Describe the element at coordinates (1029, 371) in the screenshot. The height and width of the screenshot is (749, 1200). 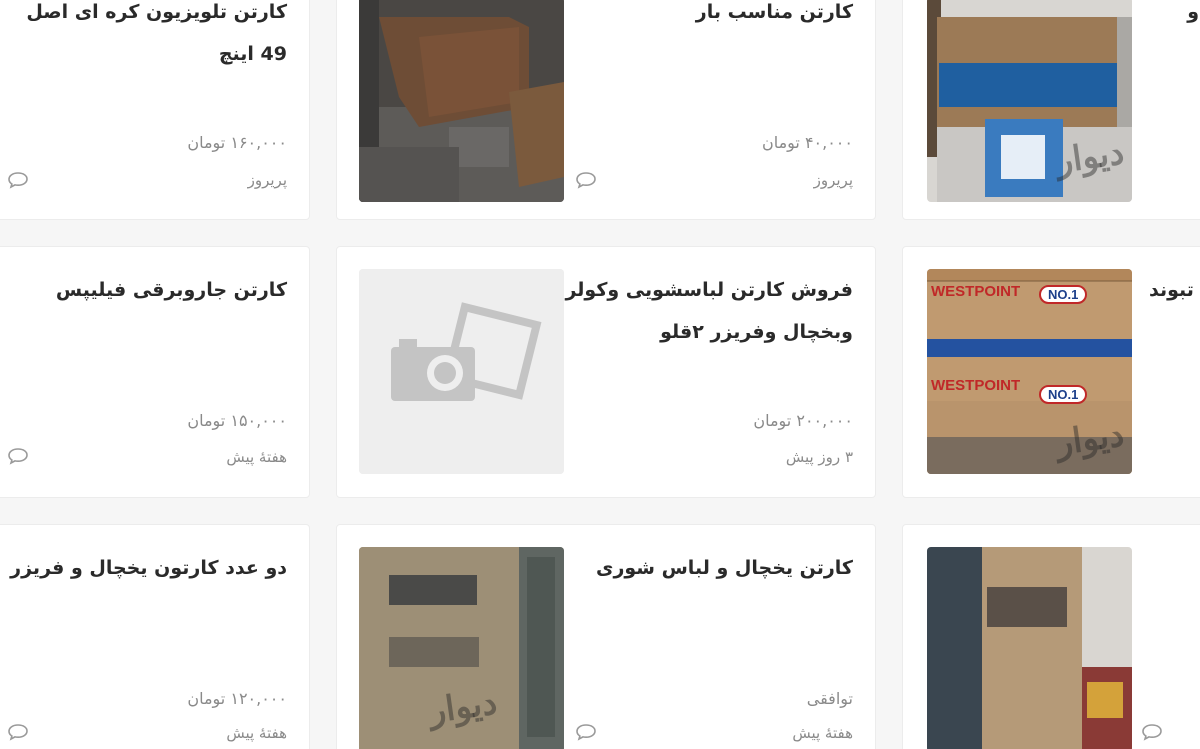
I see `listing-photo: WESTPOINT NO.1 WESTPOINT NO.1 دیوار` at that location.